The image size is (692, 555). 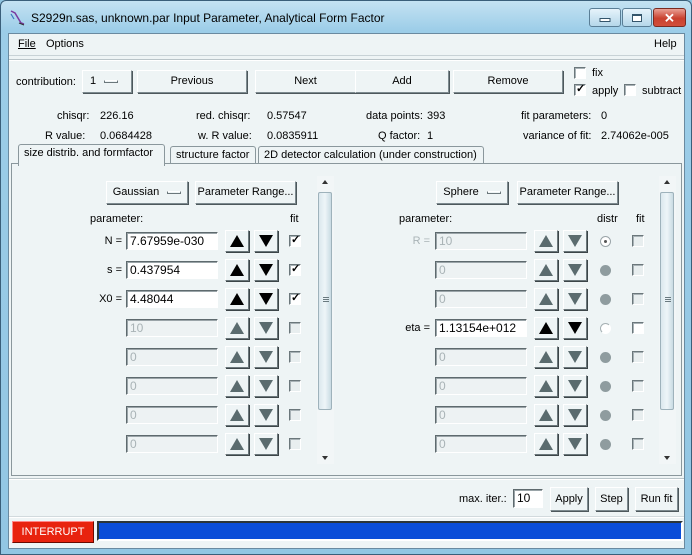 I want to click on apply-checkbox: ✓, so click(x=580, y=89).